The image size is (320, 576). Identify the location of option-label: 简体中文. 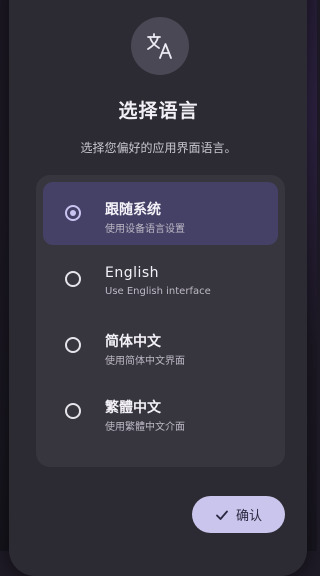
(133, 342).